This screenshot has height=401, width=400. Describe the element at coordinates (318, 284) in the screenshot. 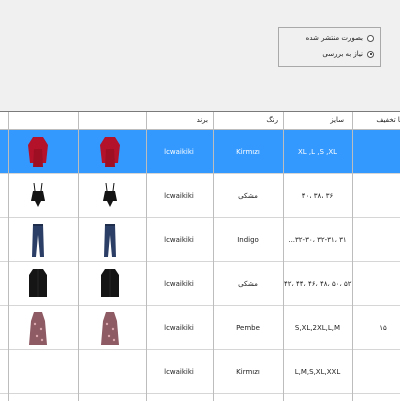

I see `cell-sizes: ۴۲، ۴۴، ۴۶، ۴۸، ۵۰، ۵۲` at that location.